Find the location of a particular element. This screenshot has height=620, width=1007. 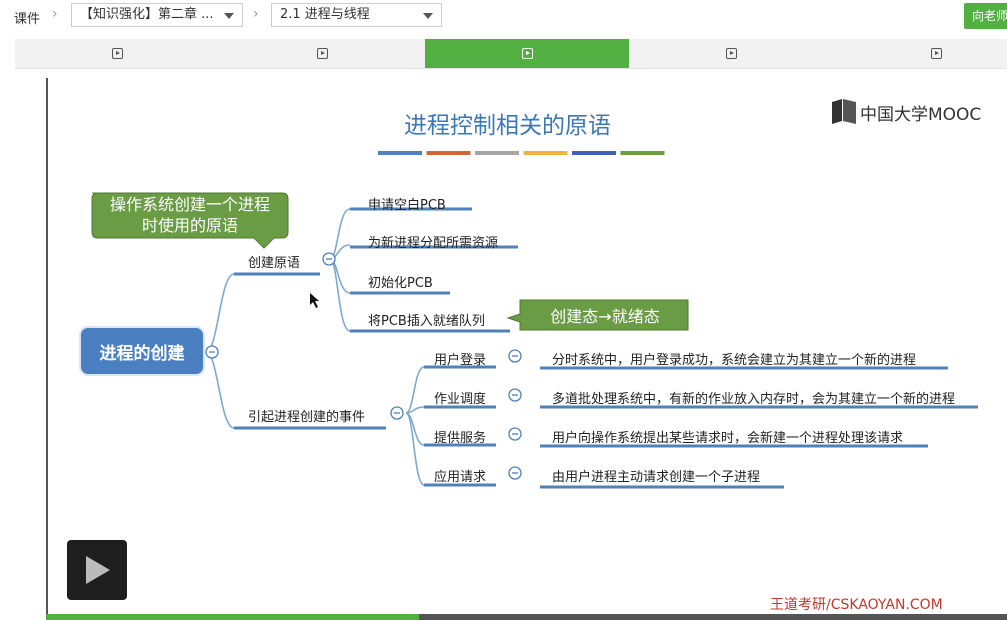

section-select: 2.1 进程与线程 is located at coordinates (356, 15).